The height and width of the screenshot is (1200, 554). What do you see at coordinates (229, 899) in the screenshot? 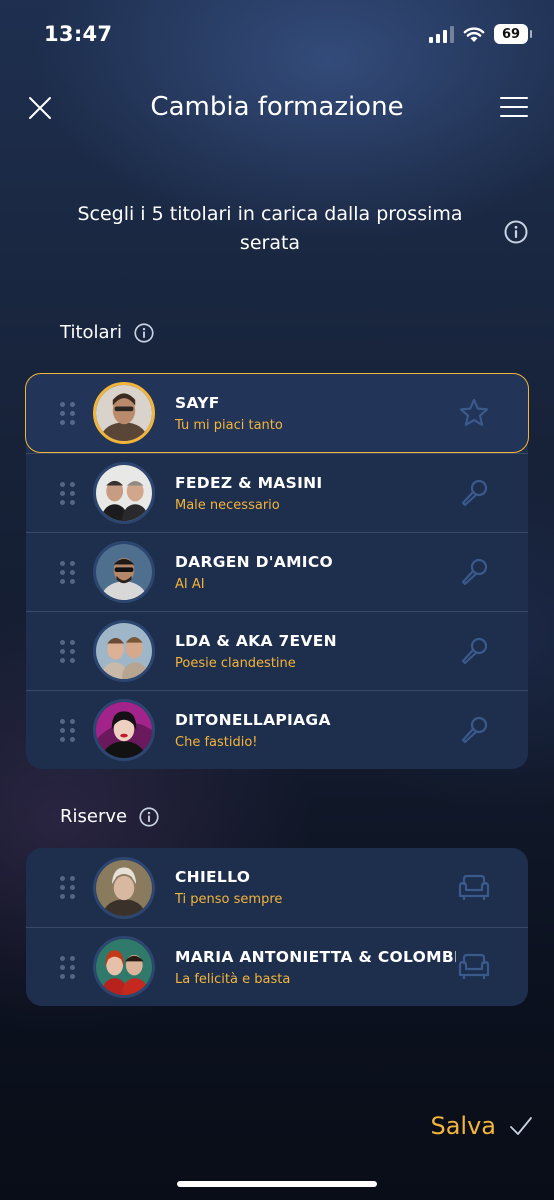
I see `song-title: Ti penso sempre` at bounding box center [229, 899].